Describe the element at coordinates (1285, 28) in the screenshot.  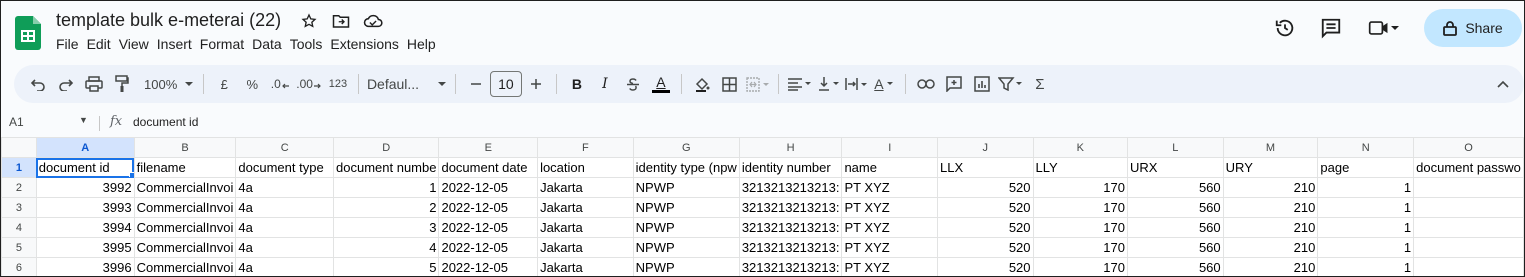
I see `version-history-icon` at that location.